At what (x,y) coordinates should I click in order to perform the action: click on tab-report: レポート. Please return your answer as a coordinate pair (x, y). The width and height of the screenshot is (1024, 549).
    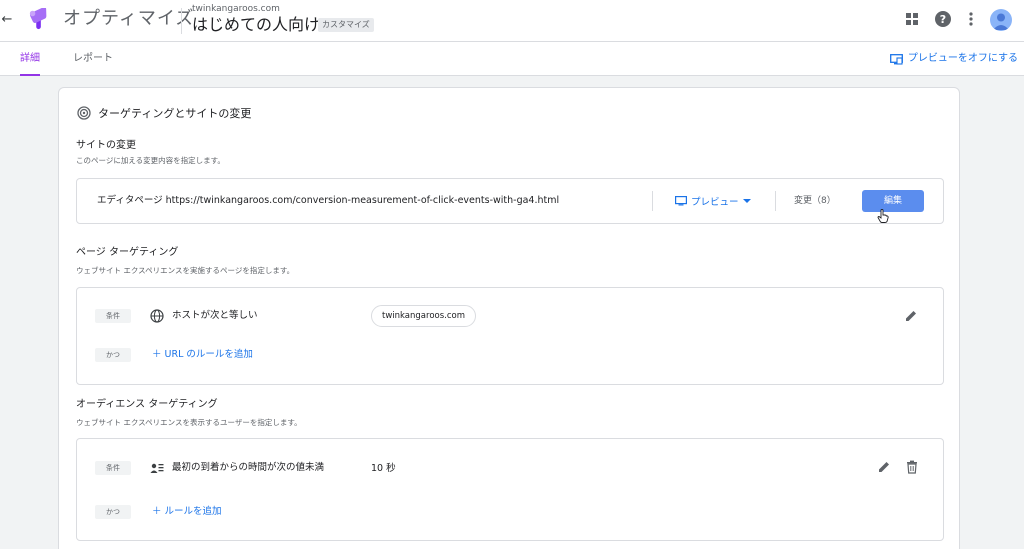
    Looking at the image, I should click on (93, 59).